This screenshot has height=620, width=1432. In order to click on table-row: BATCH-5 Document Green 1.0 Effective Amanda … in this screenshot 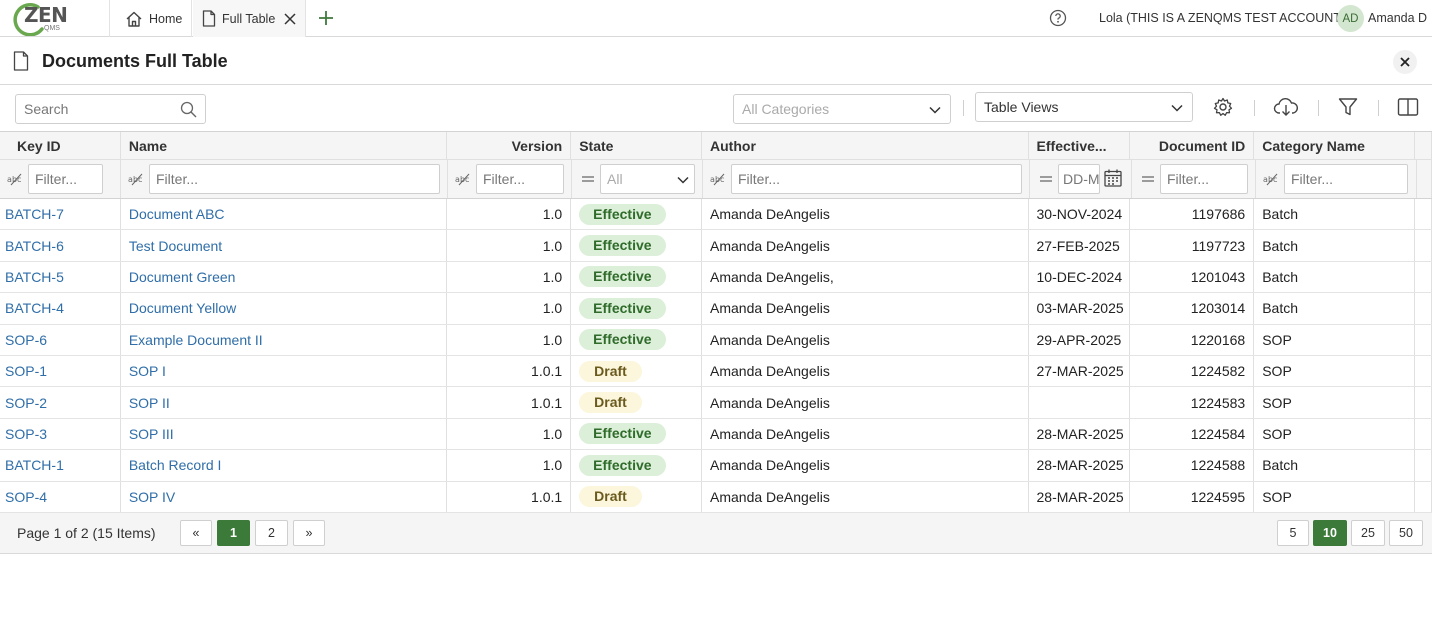, I will do `click(716, 277)`.